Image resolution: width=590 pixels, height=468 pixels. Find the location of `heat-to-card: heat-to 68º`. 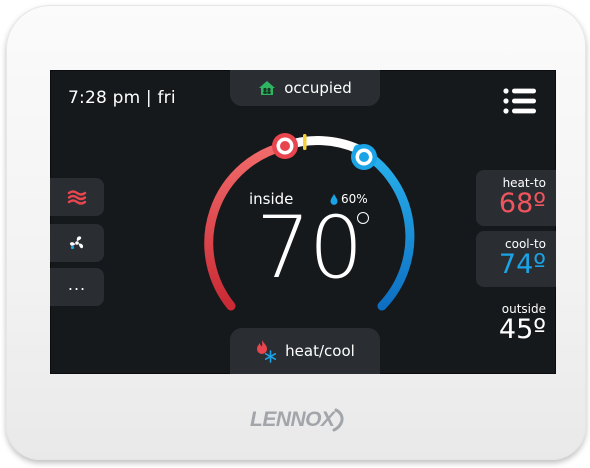

heat-to-card: heat-to 68º is located at coordinates (516, 198).